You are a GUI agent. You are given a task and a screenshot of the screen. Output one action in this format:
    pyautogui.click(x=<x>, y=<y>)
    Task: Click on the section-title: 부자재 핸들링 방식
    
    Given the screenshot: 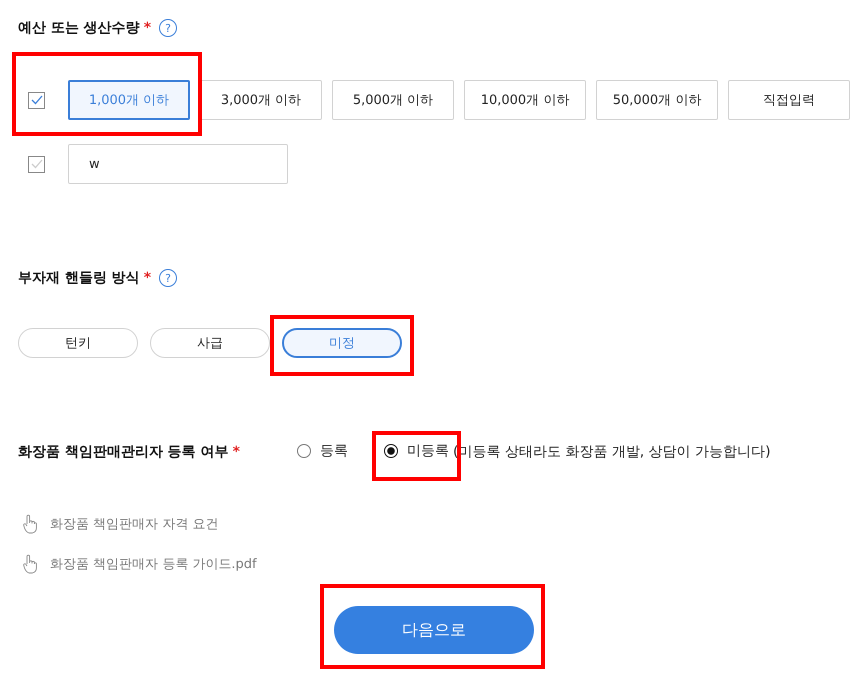 What is the action you would take?
    pyautogui.click(x=79, y=278)
    